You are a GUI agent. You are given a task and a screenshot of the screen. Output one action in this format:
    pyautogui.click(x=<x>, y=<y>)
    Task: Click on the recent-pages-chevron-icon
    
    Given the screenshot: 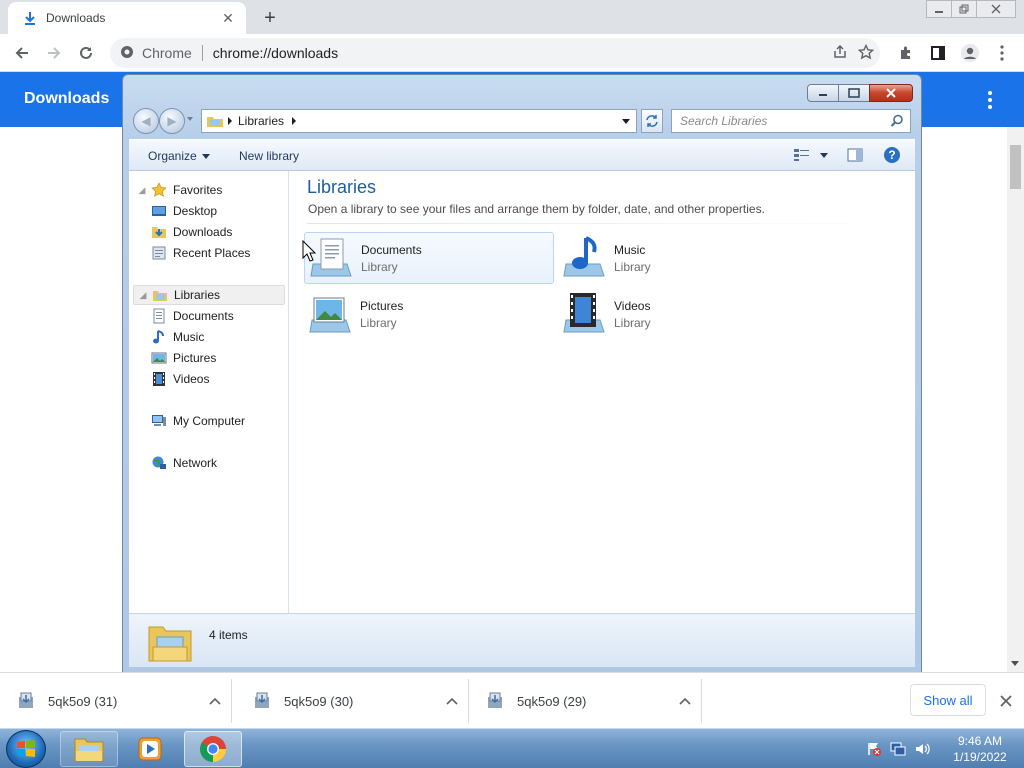 What is the action you would take?
    pyautogui.click(x=190, y=119)
    